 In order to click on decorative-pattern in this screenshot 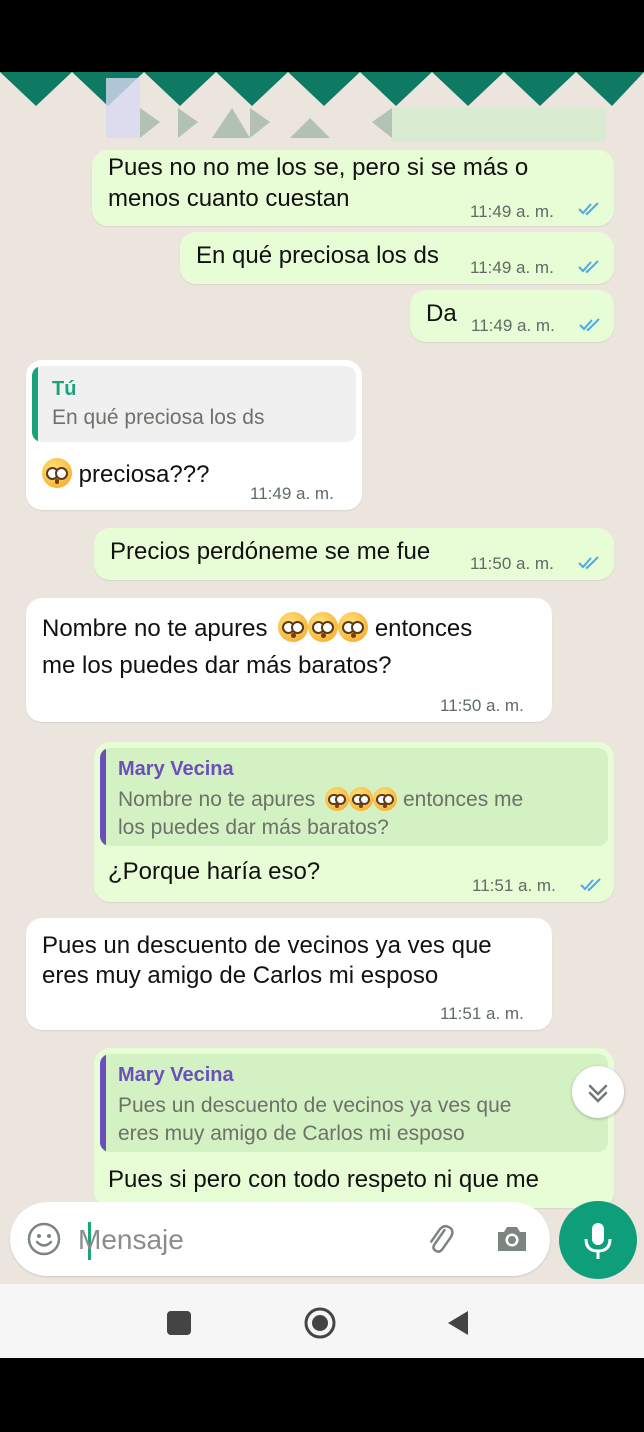, I will do `click(322, 107)`.